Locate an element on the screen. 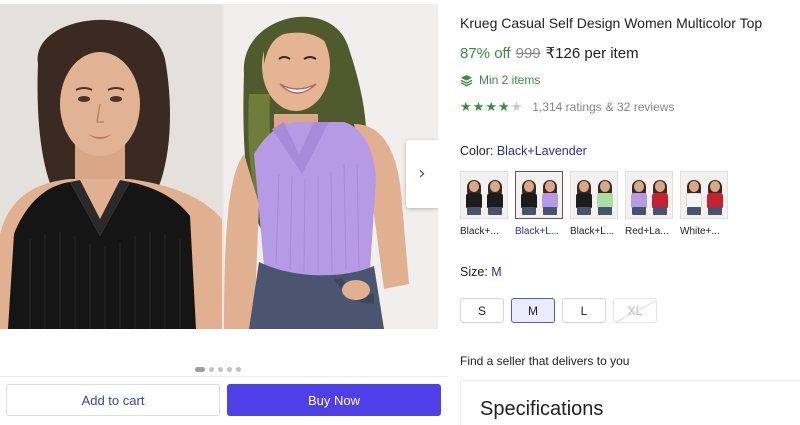 This screenshot has width=800, height=425. min-quantity-text: Min 2 items is located at coordinates (510, 80).